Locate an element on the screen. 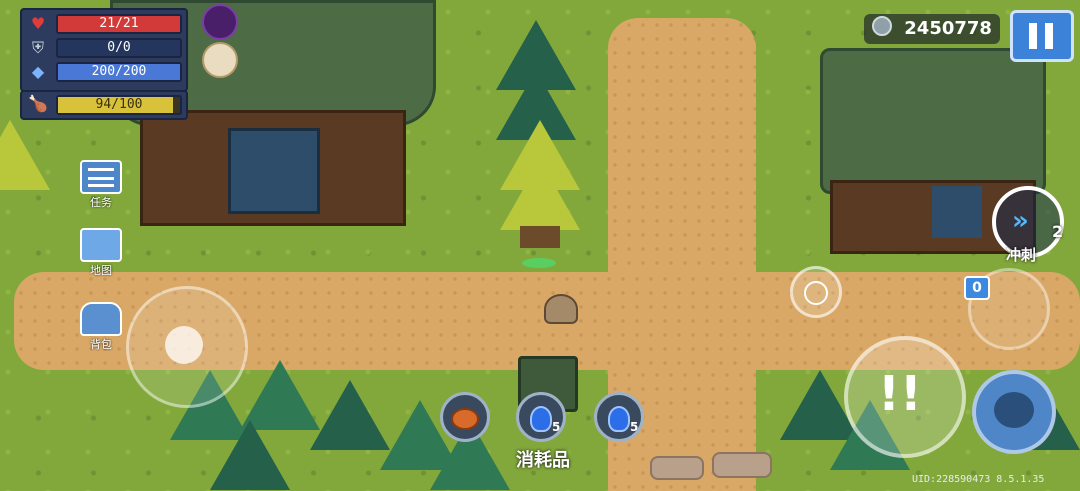  mana-bar: 200/200 is located at coordinates (119, 72).